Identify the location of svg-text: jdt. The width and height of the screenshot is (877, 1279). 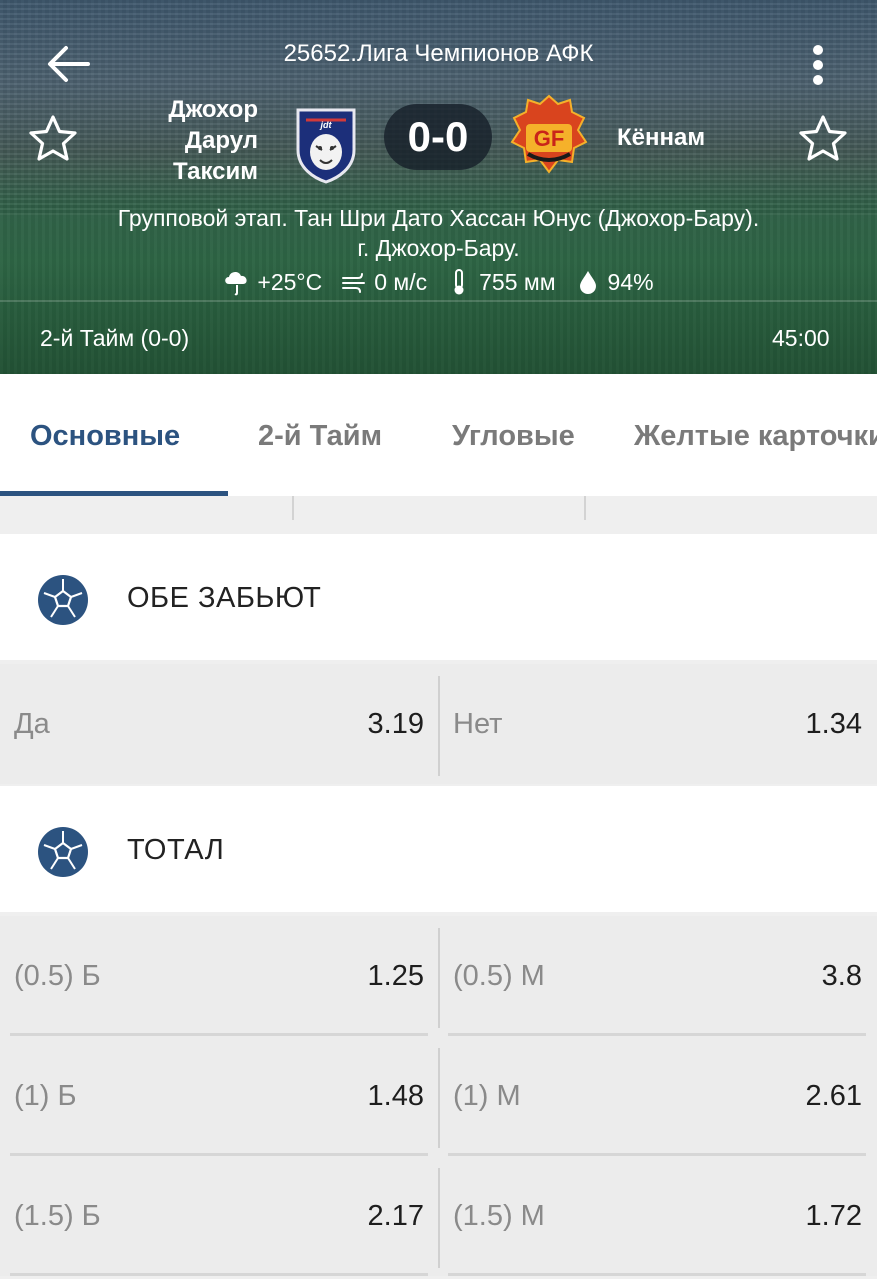
(326, 125).